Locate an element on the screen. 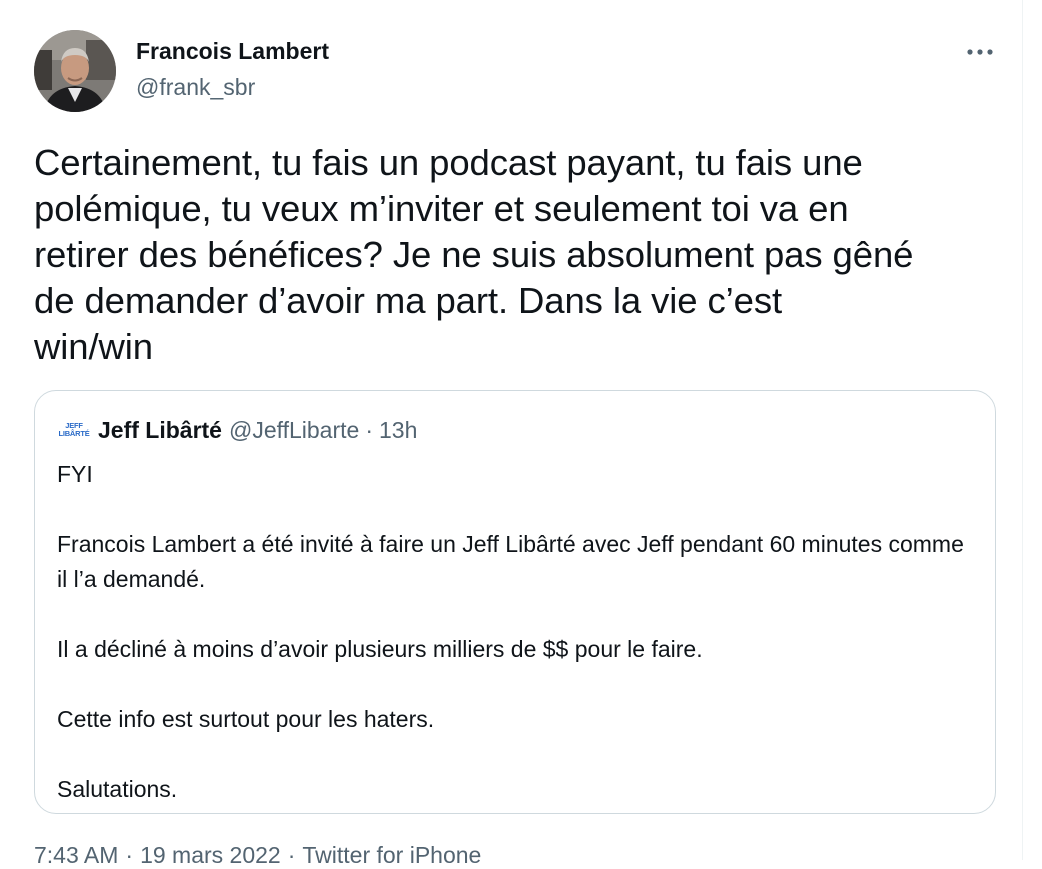 This screenshot has width=1042, height=869. more-horizontal-icon is located at coordinates (980, 52).